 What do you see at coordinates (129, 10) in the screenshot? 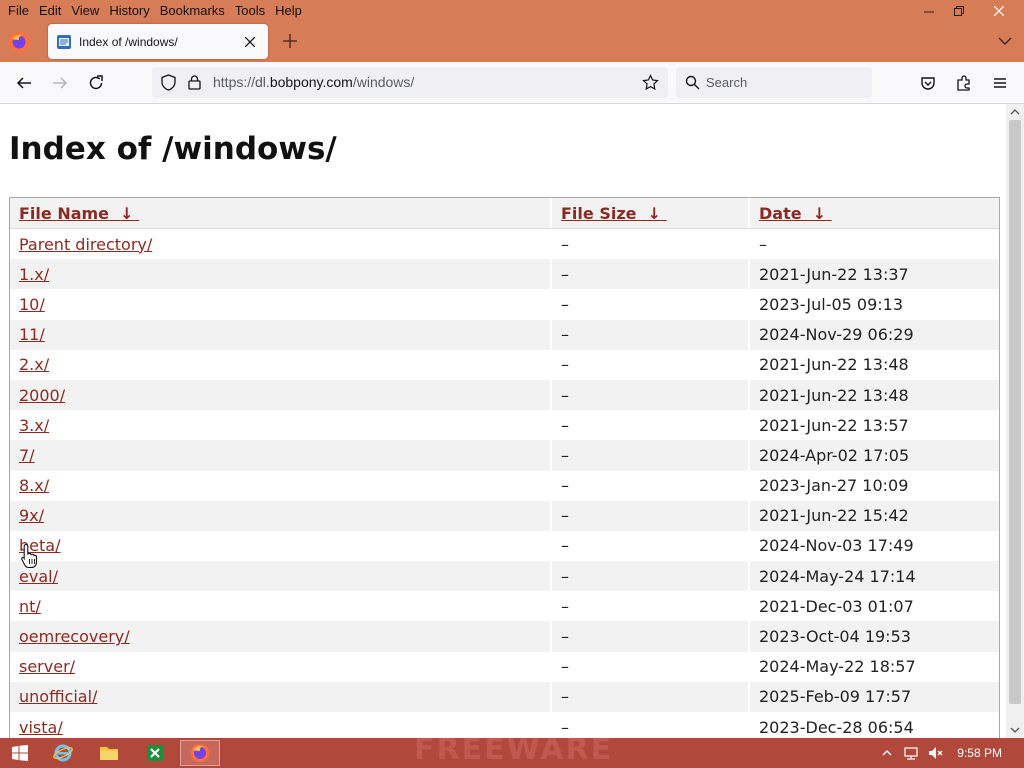
I see `menu-history: History` at bounding box center [129, 10].